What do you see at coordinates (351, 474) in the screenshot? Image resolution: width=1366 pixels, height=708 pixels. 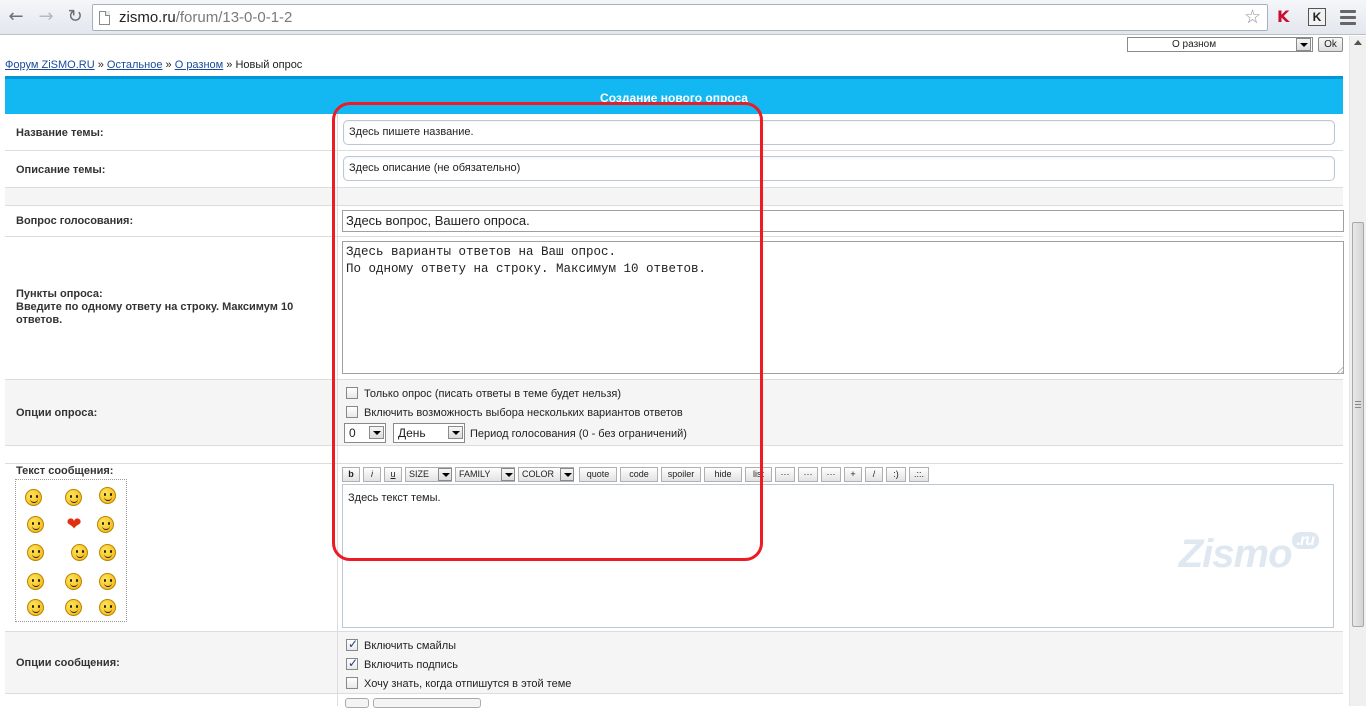 I see `bold-button: b` at bounding box center [351, 474].